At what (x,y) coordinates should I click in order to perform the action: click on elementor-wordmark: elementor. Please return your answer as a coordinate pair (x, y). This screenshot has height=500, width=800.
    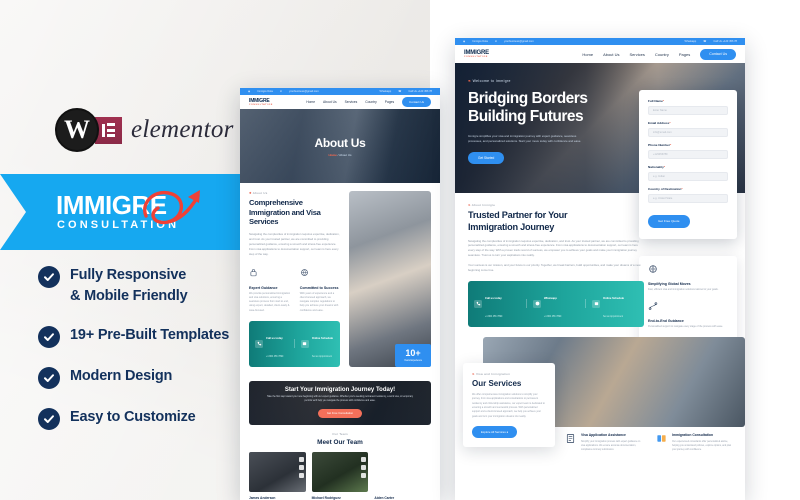
    Looking at the image, I should click on (182, 129).